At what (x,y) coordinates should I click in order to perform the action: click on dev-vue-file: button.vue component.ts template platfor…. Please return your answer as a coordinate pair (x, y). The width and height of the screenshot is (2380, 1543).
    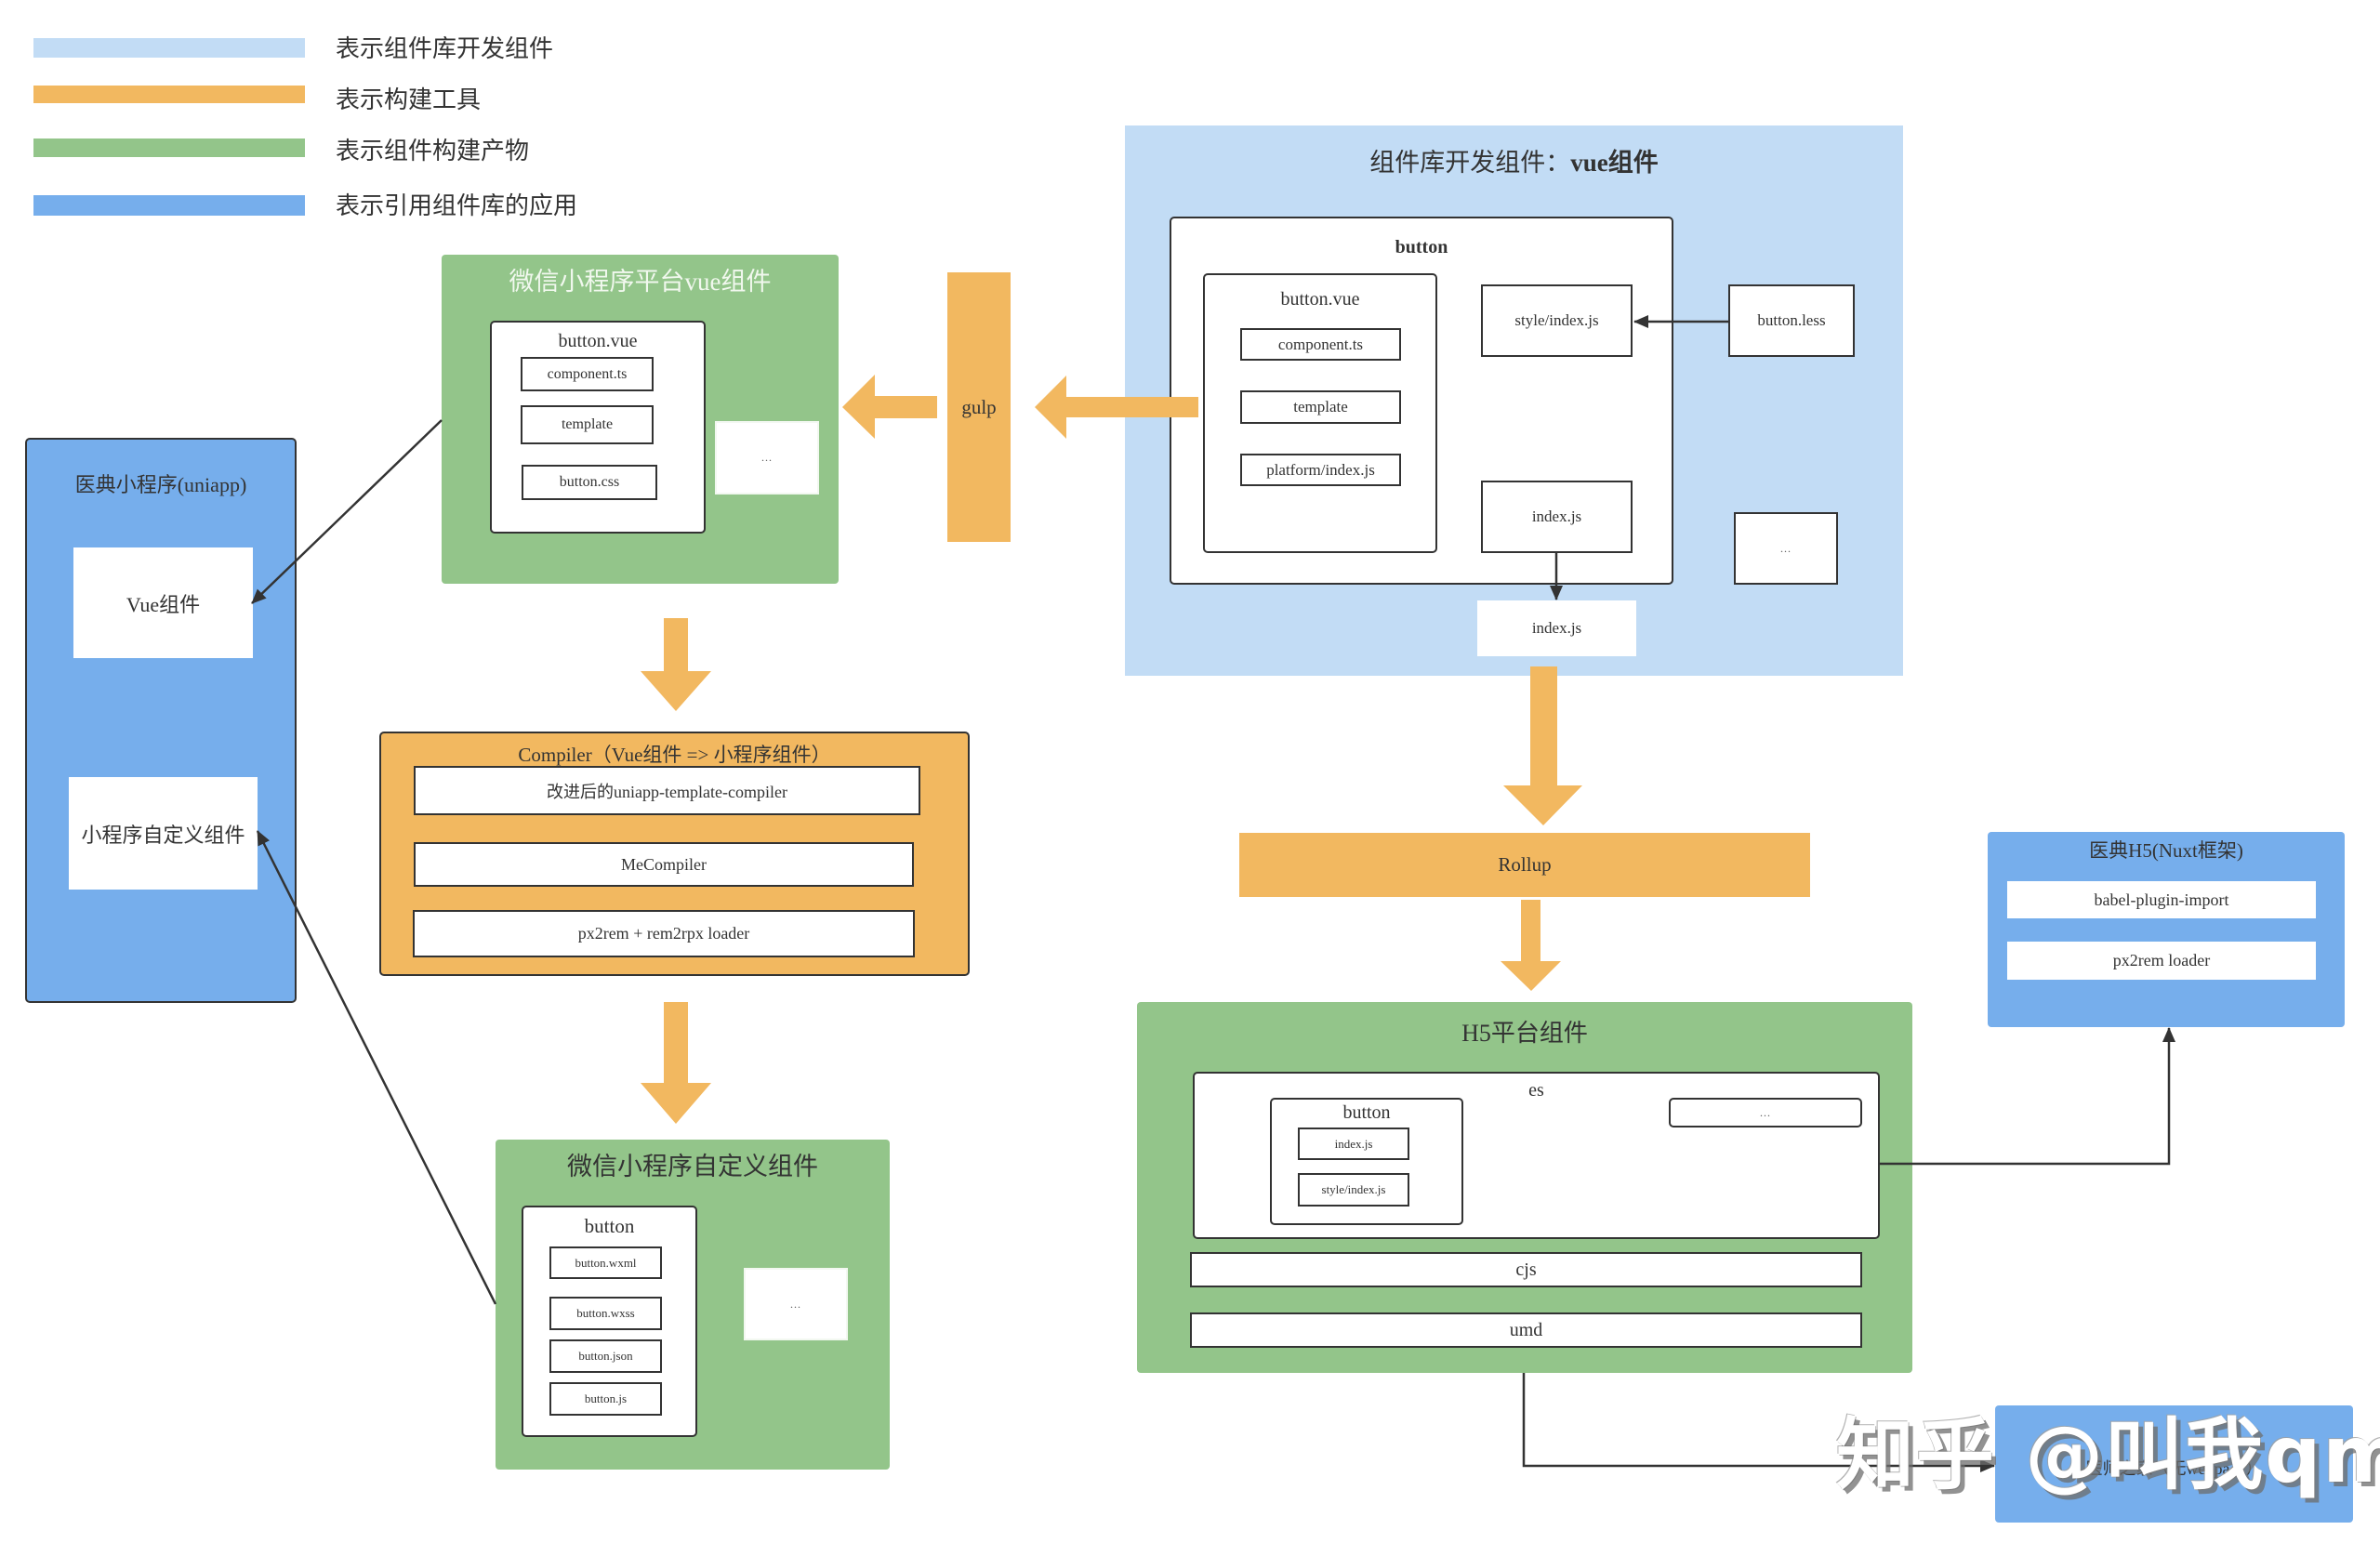
    Looking at the image, I should click on (1320, 413).